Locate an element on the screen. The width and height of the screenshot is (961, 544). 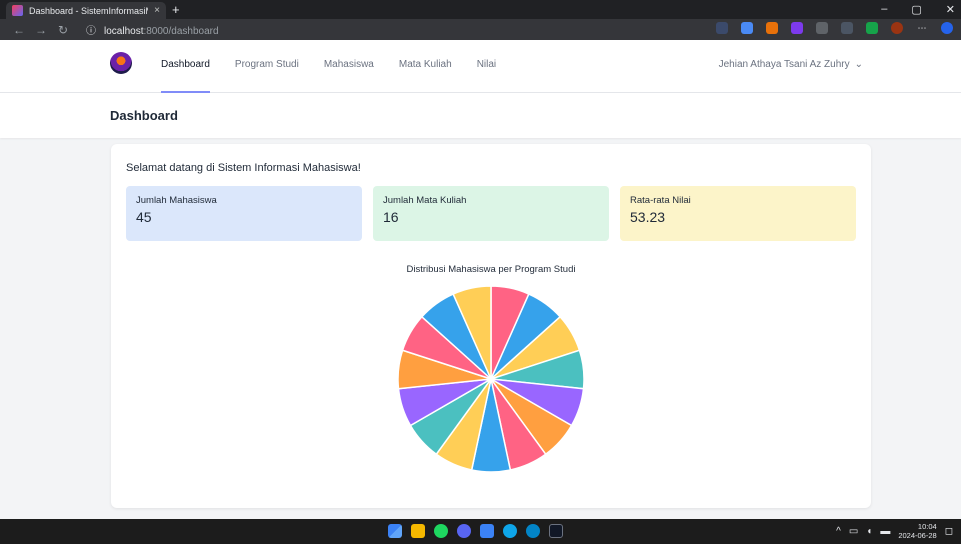
chart-title: Distribusi Mahasiswa per Program Studi is located at coordinates (491, 269).